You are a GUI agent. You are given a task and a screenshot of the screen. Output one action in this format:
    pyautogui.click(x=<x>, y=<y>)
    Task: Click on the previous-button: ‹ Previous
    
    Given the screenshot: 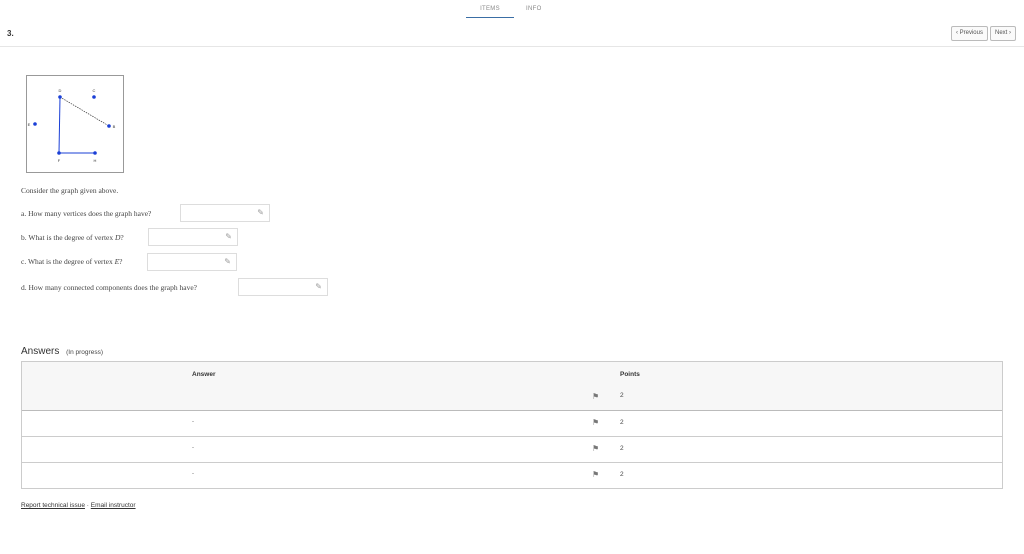 What is the action you would take?
    pyautogui.click(x=969, y=33)
    